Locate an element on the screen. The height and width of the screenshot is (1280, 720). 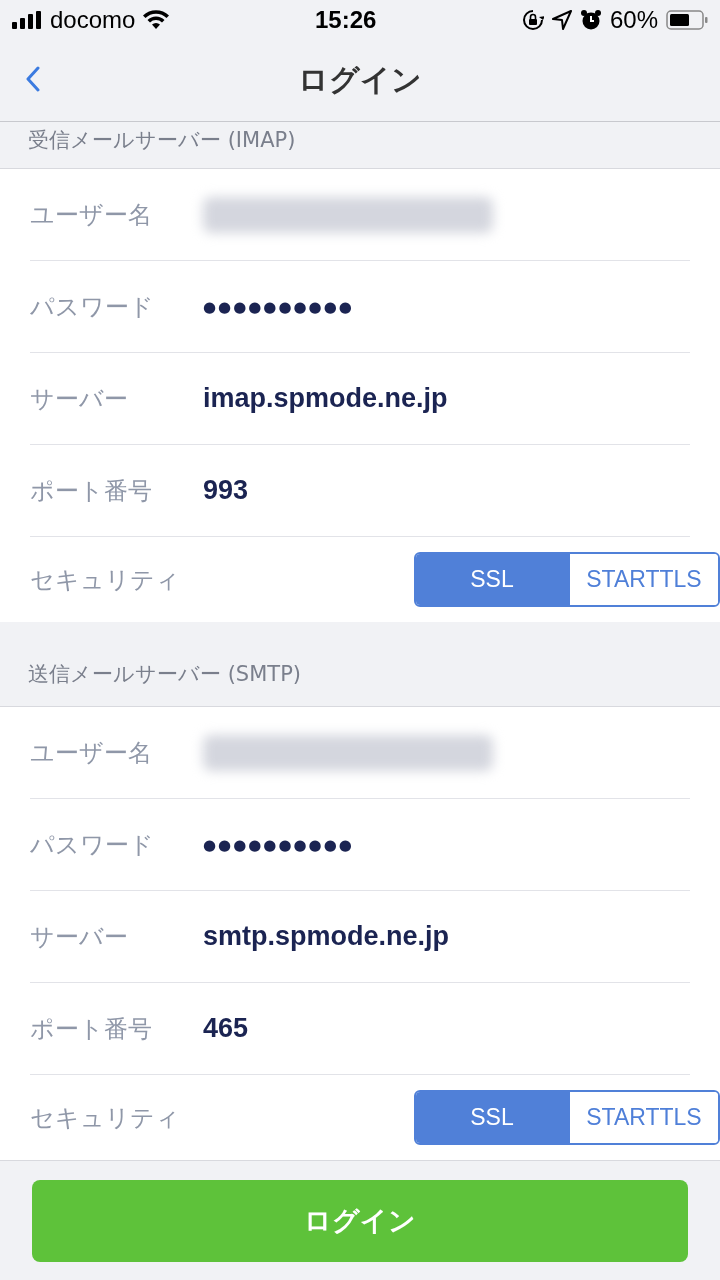
location-arrow-icon is located at coordinates (561, 19).